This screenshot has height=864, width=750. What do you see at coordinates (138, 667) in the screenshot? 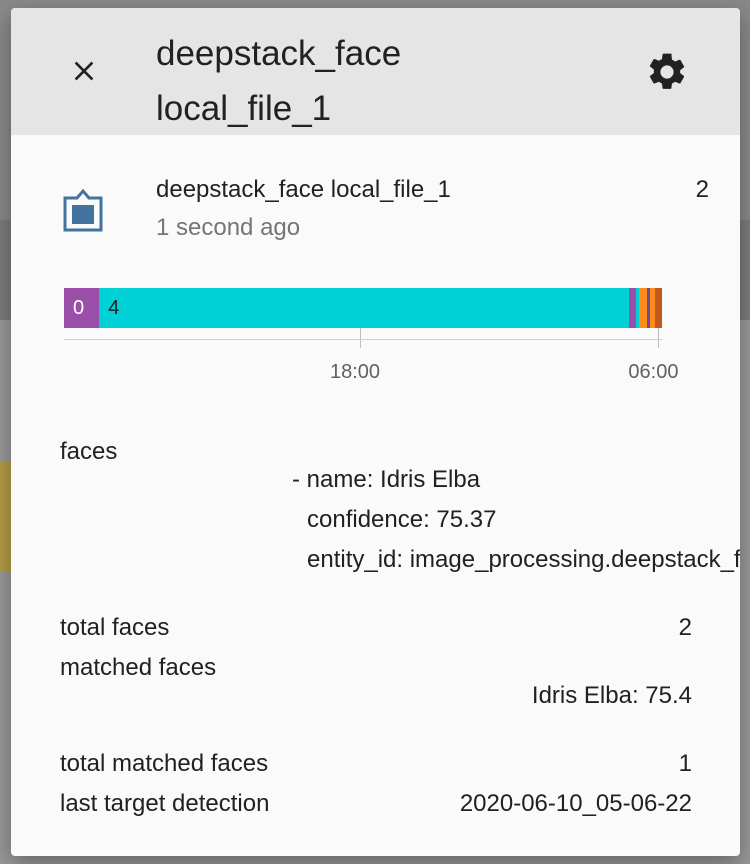
I see `attr-matched-faces-label: matched faces` at bounding box center [138, 667].